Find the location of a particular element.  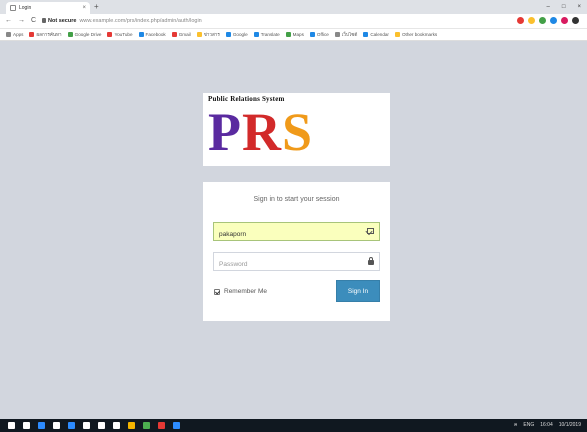

browser-tab-bar: Login × + – □ × is located at coordinates (293, 7).